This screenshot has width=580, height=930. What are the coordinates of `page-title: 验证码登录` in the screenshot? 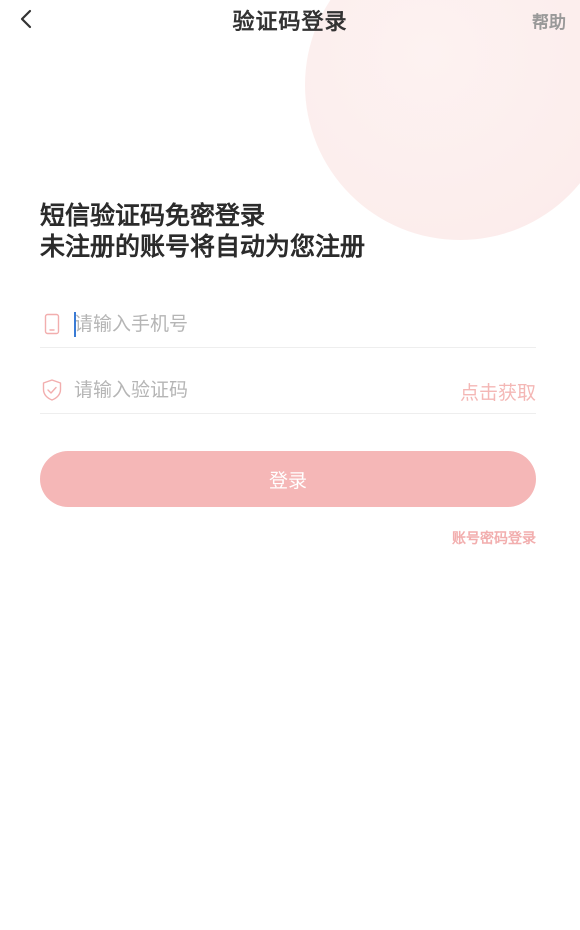 It's located at (290, 22).